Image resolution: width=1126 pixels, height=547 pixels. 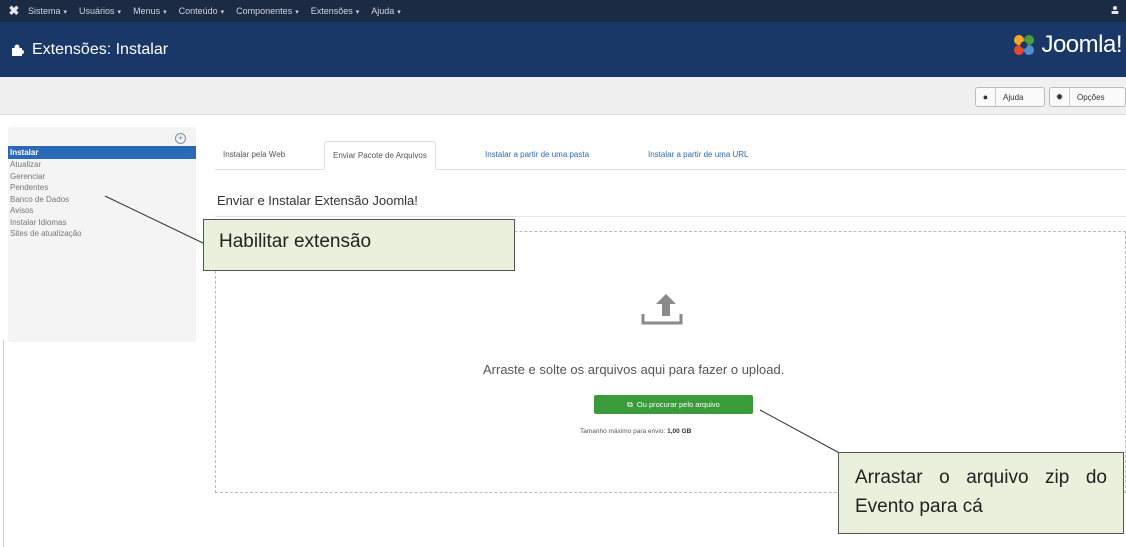 What do you see at coordinates (1013, 97) in the screenshot?
I see `help-label: Ajuda` at bounding box center [1013, 97].